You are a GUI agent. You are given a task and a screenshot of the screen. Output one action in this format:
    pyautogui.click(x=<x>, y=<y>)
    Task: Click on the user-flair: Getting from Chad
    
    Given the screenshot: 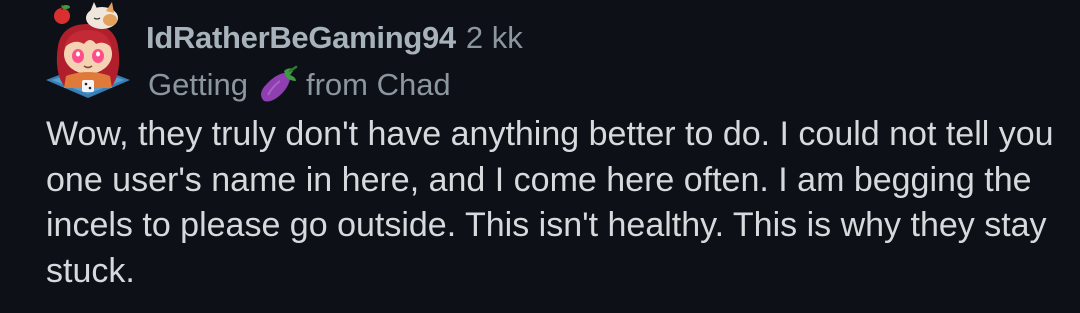 What is the action you would take?
    pyautogui.click(x=299, y=85)
    